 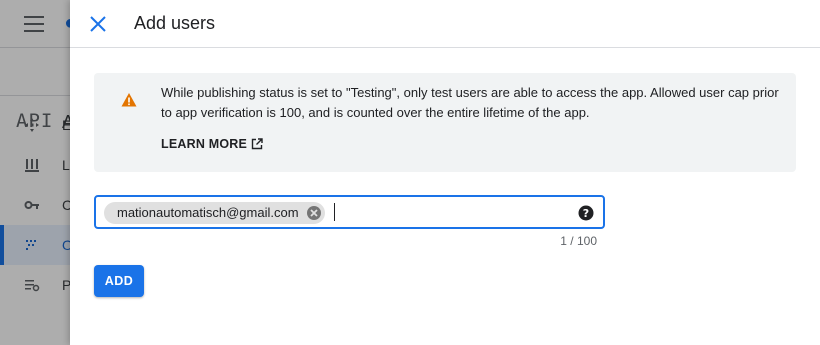 What do you see at coordinates (314, 213) in the screenshot?
I see `chip-remove-icon` at bounding box center [314, 213].